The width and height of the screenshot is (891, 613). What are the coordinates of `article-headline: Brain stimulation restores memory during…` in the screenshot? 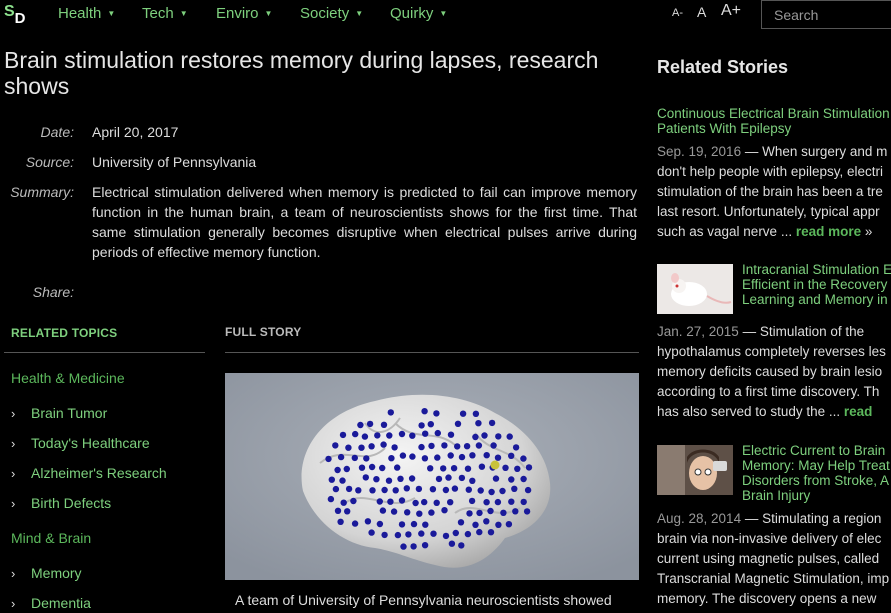 It's located at (301, 73).